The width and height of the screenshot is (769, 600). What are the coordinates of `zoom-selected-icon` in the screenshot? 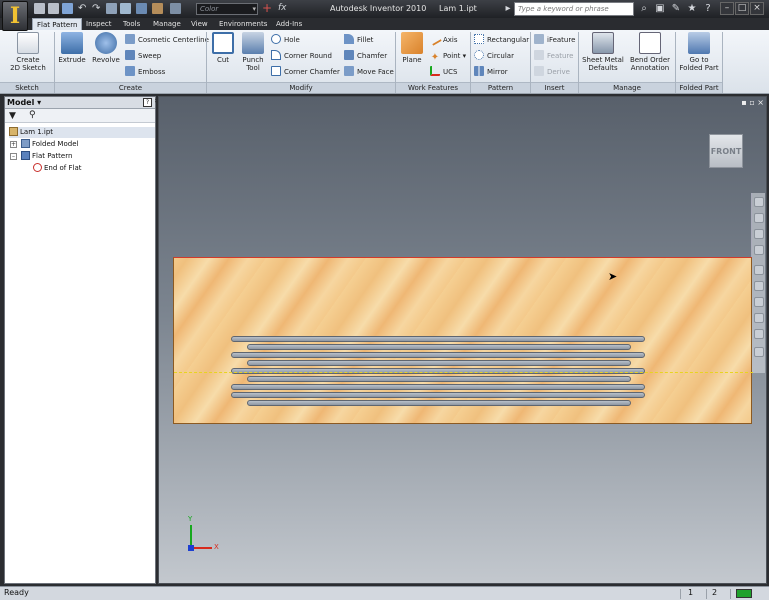 It's located at (759, 286).